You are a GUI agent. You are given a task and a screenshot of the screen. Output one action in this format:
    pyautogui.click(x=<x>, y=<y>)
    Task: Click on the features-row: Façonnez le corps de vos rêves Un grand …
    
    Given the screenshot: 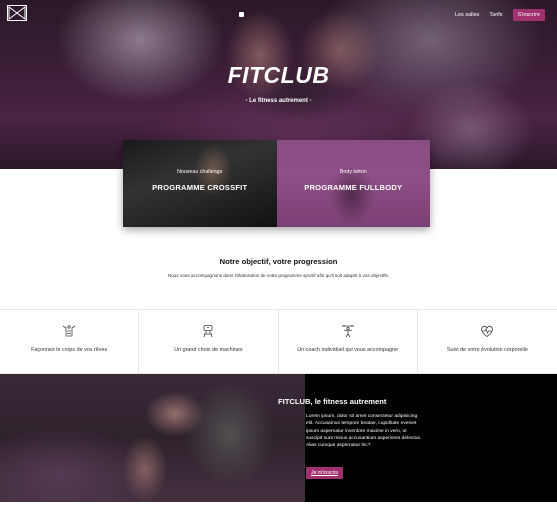 What is the action you would take?
    pyautogui.click(x=278, y=341)
    